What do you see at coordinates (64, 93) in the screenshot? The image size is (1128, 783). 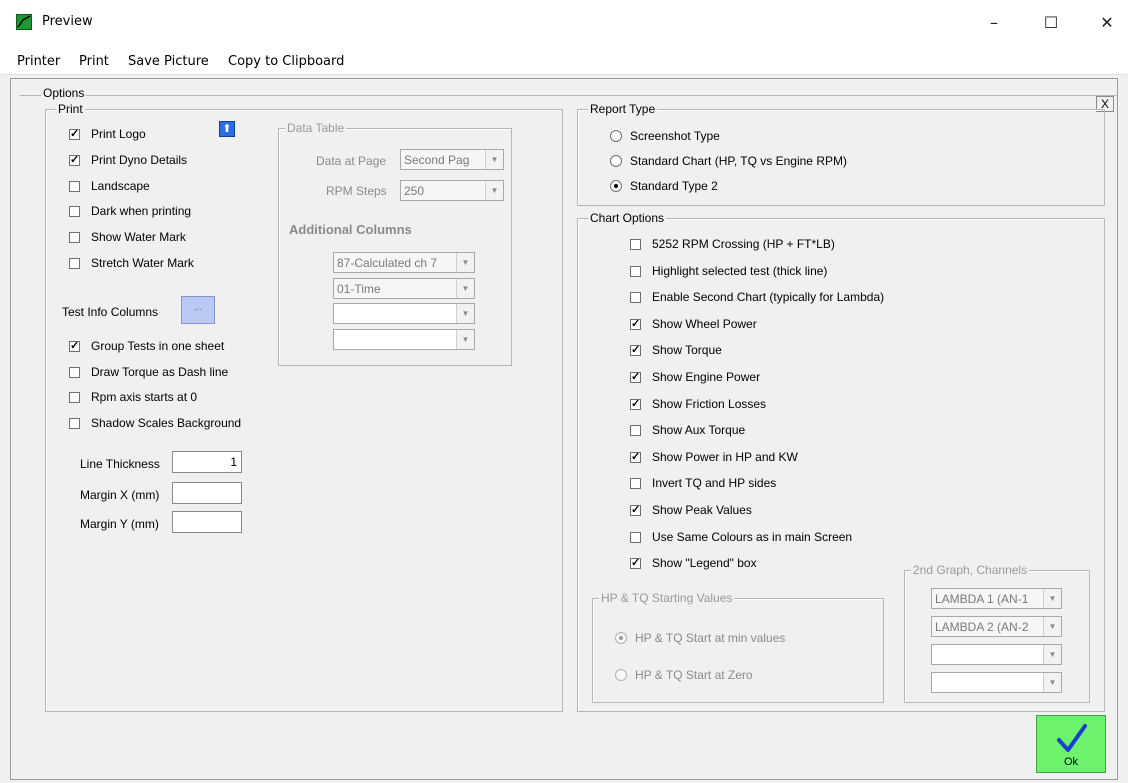 I see `options-legend: Options` at bounding box center [64, 93].